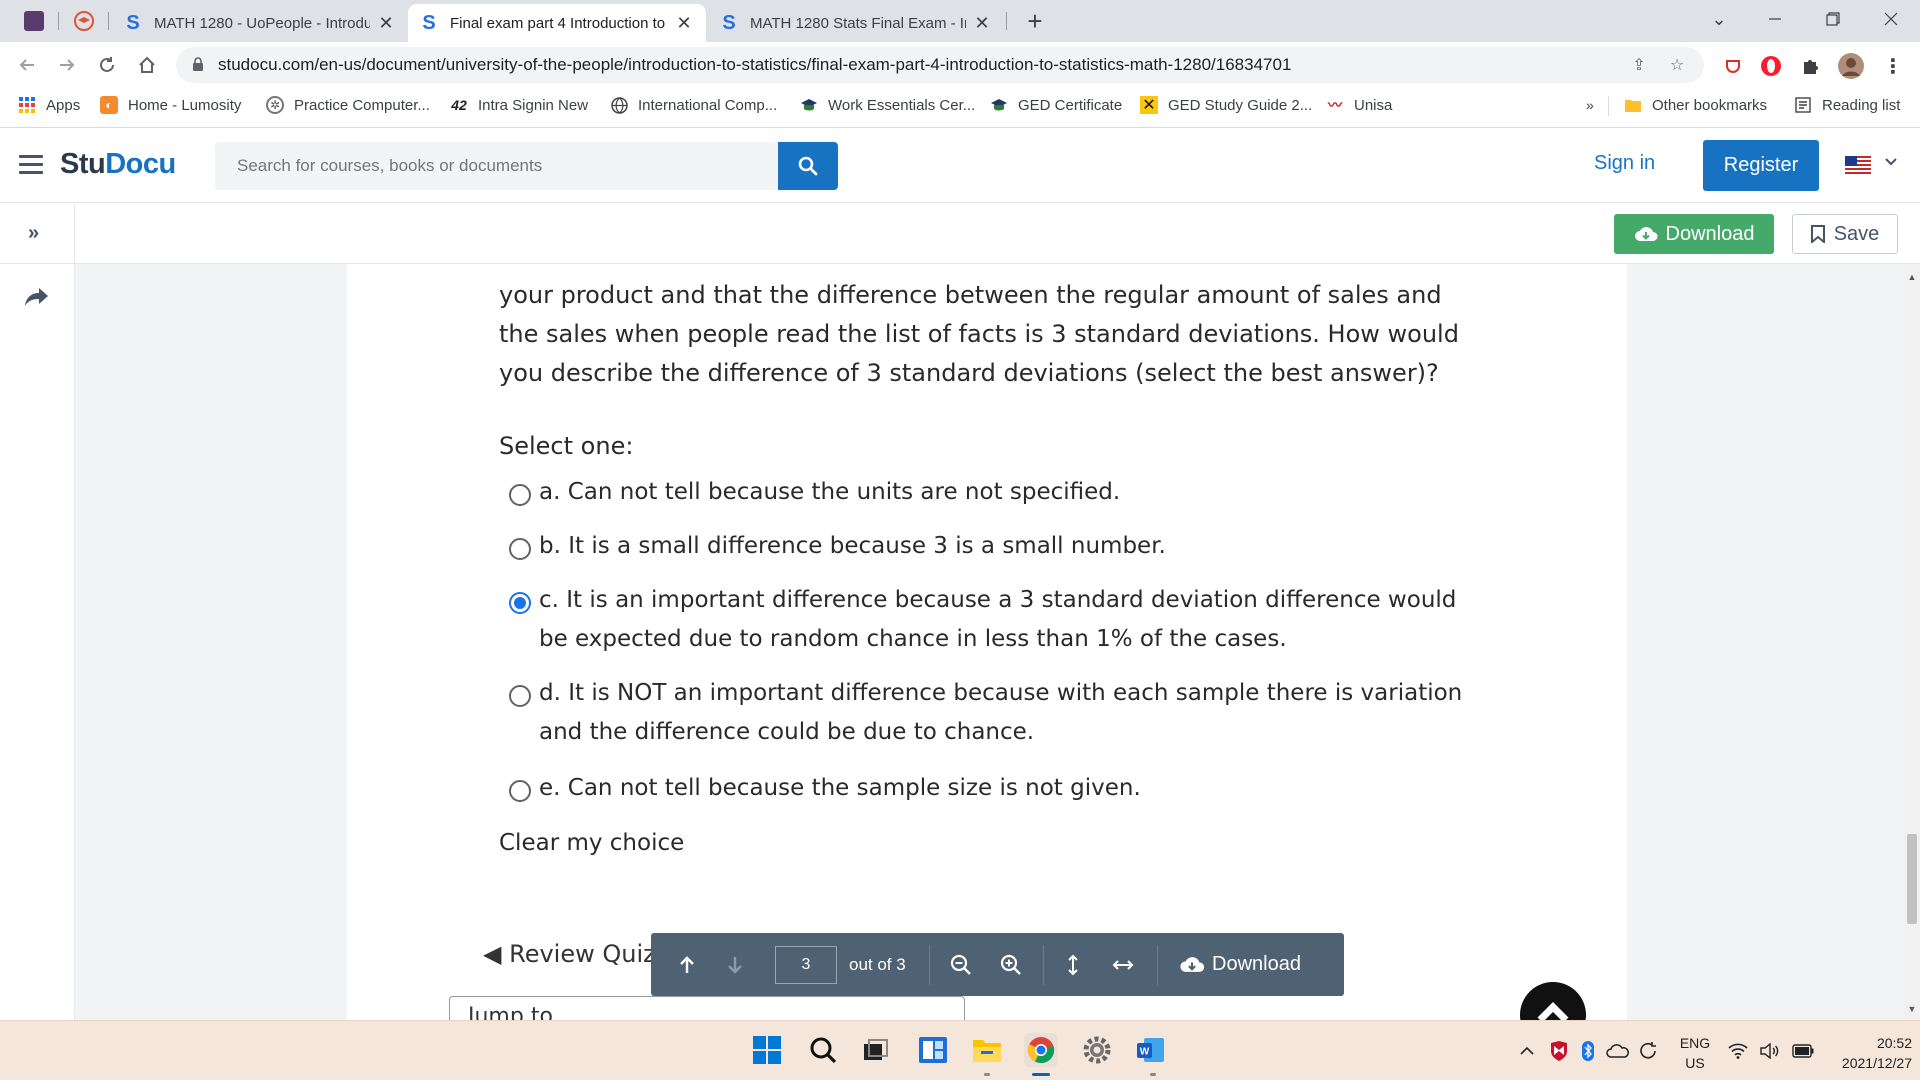 The width and height of the screenshot is (1920, 1080). Describe the element at coordinates (49, 105) in the screenshot. I see `bookmark-apps: Apps` at that location.